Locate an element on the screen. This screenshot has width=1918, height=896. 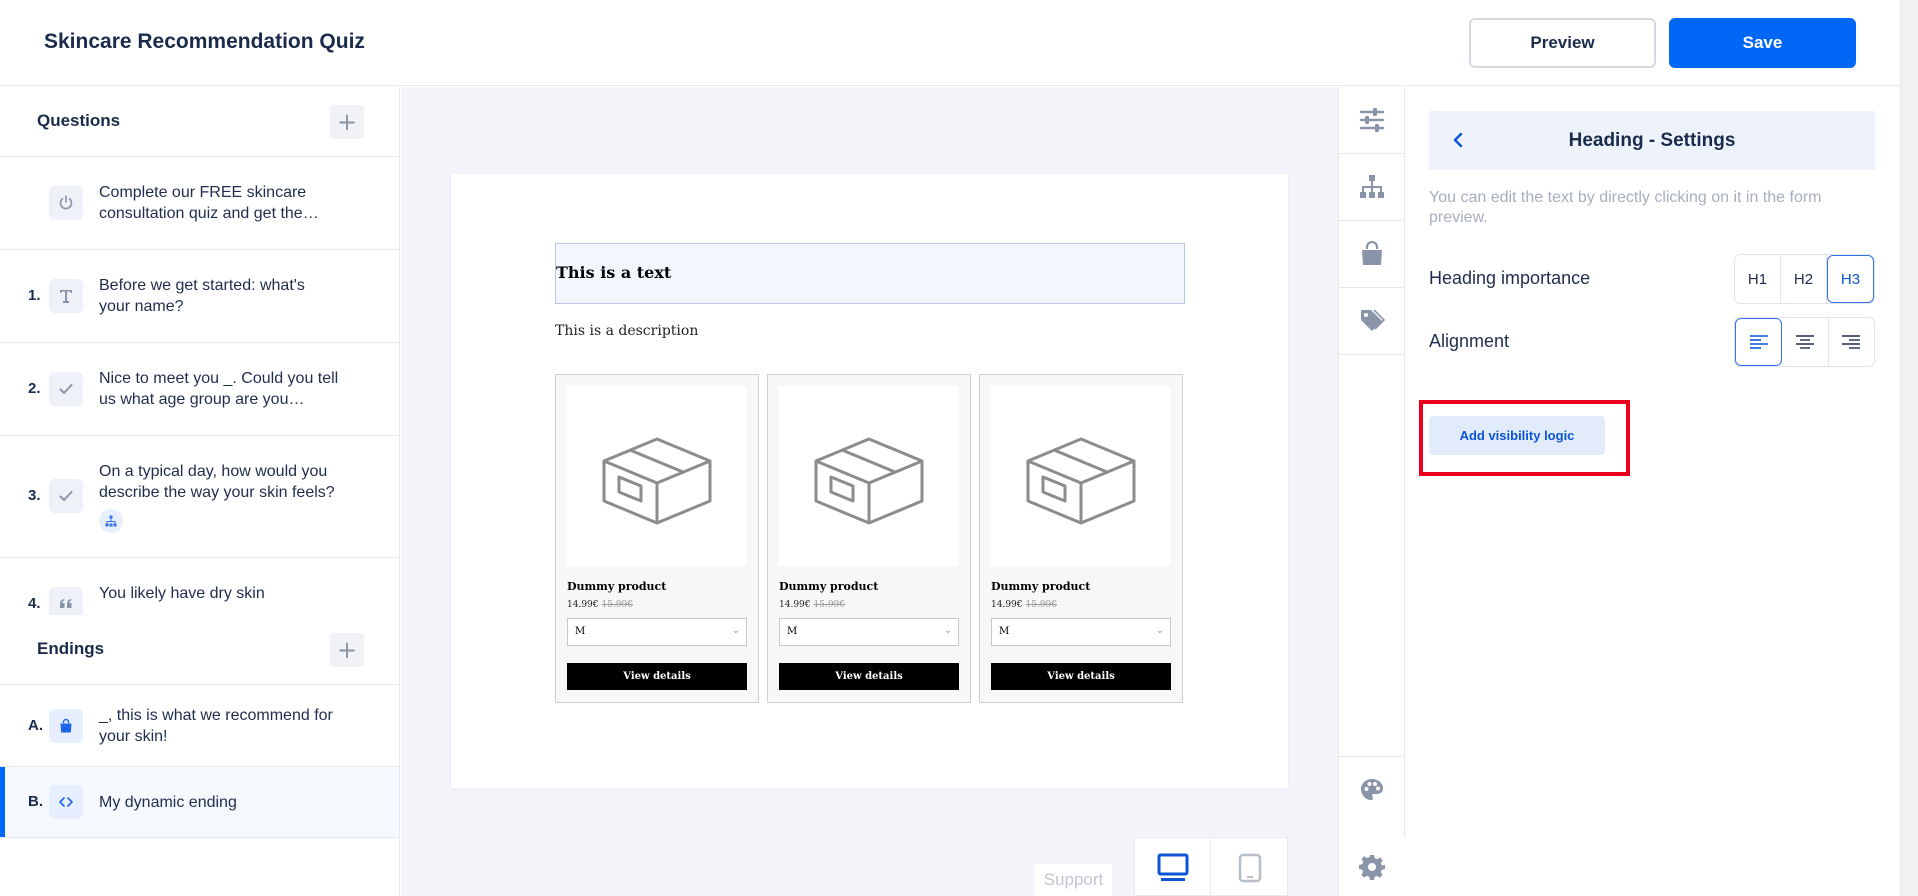
tags-tool is located at coordinates (1372, 321).